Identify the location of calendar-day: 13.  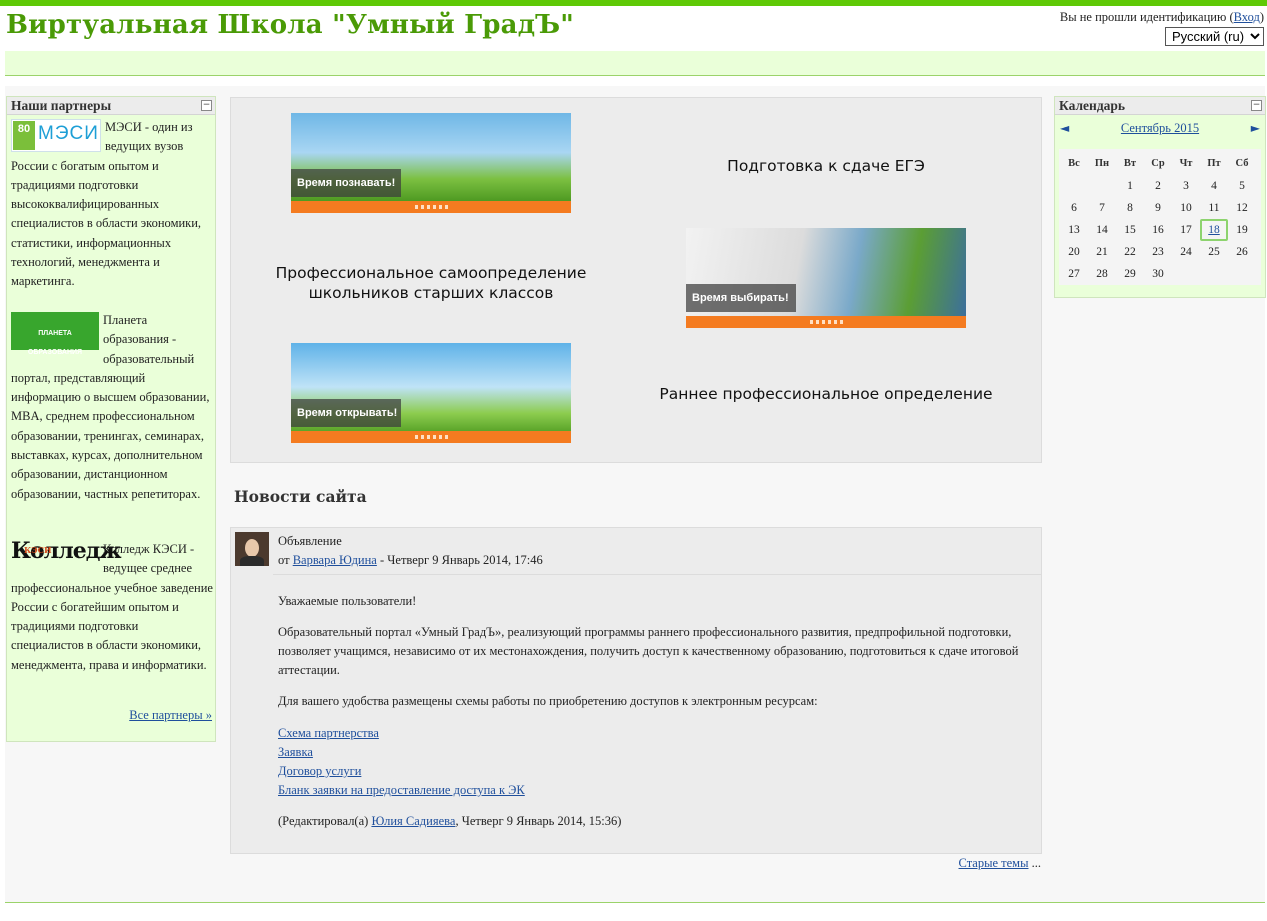
(1074, 230).